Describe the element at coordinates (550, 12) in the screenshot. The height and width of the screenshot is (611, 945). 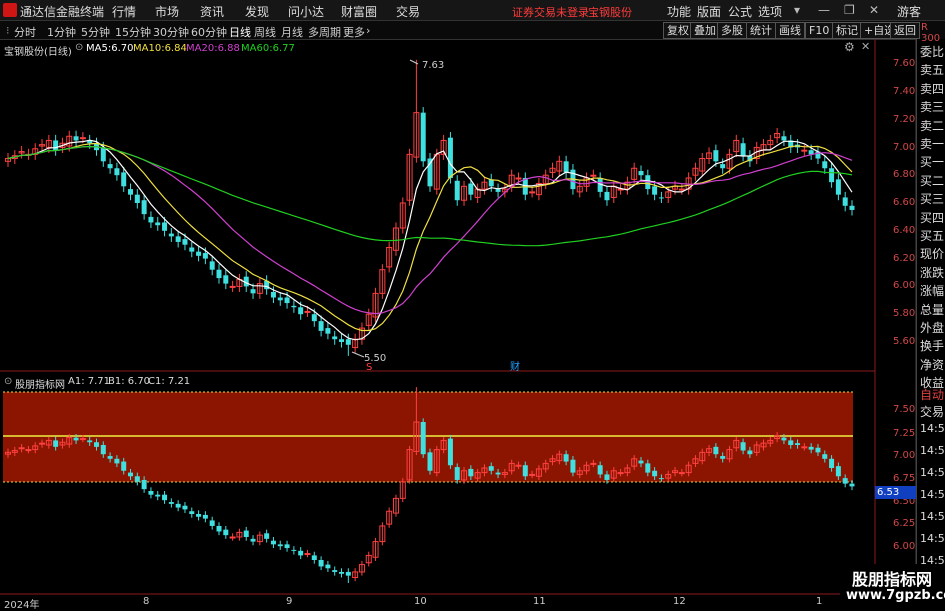
I see `login-notice: 证券交易未登录` at that location.